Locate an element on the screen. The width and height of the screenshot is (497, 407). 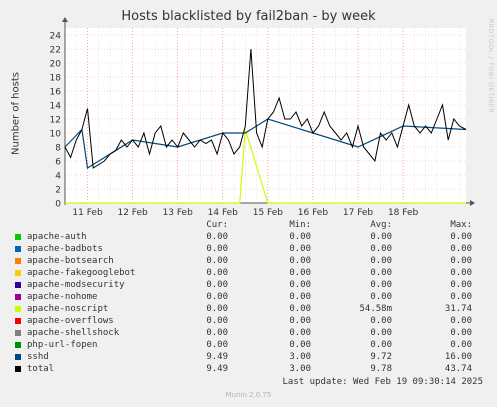
y-tick-label: 16 is located at coordinates (56, 93).